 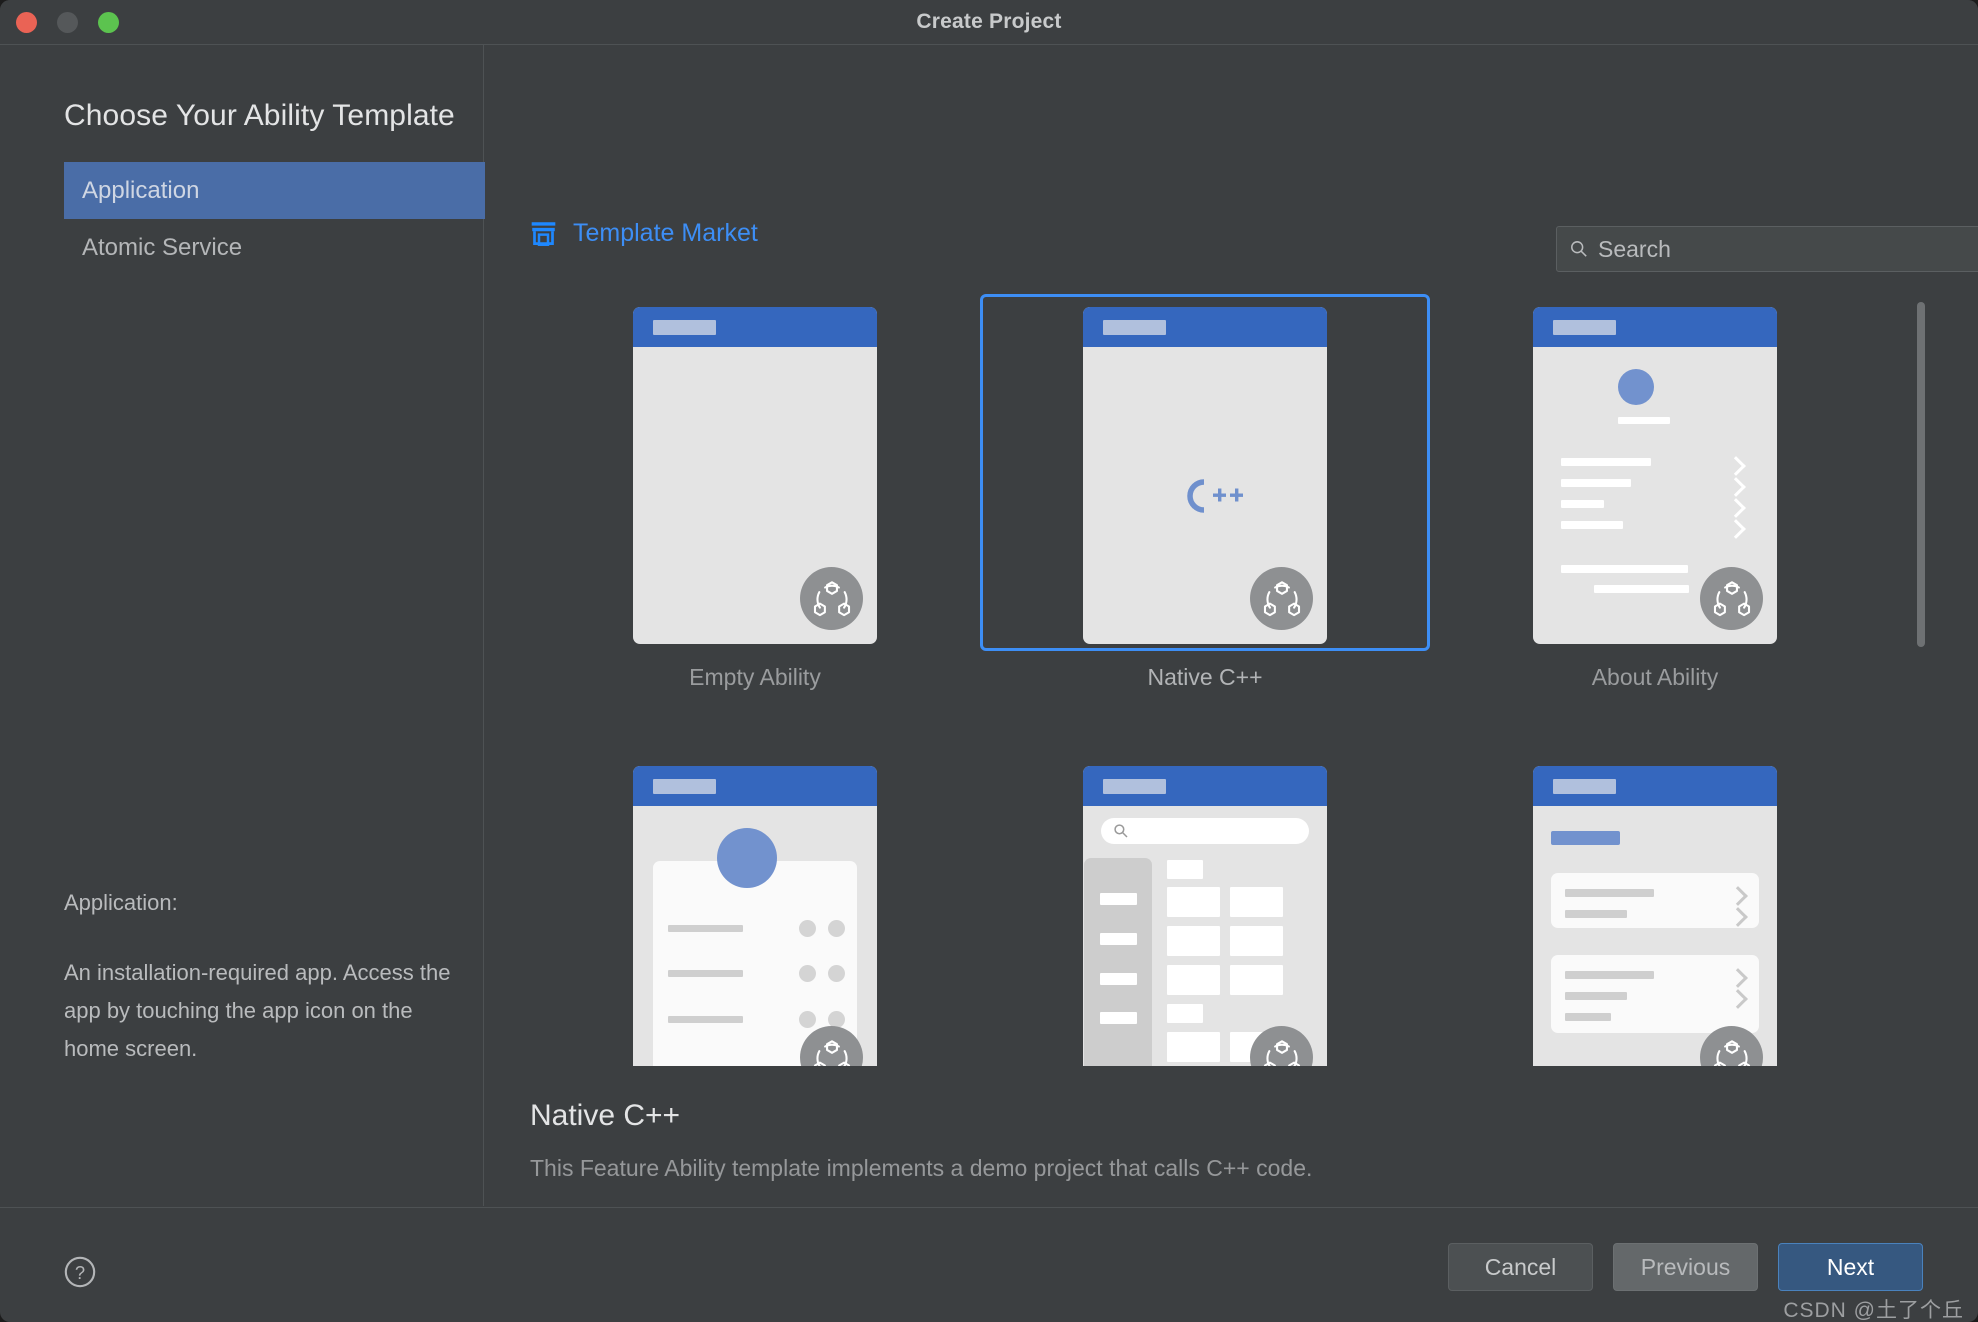 What do you see at coordinates (1921, 474) in the screenshot?
I see `scrollbar-thumb` at bounding box center [1921, 474].